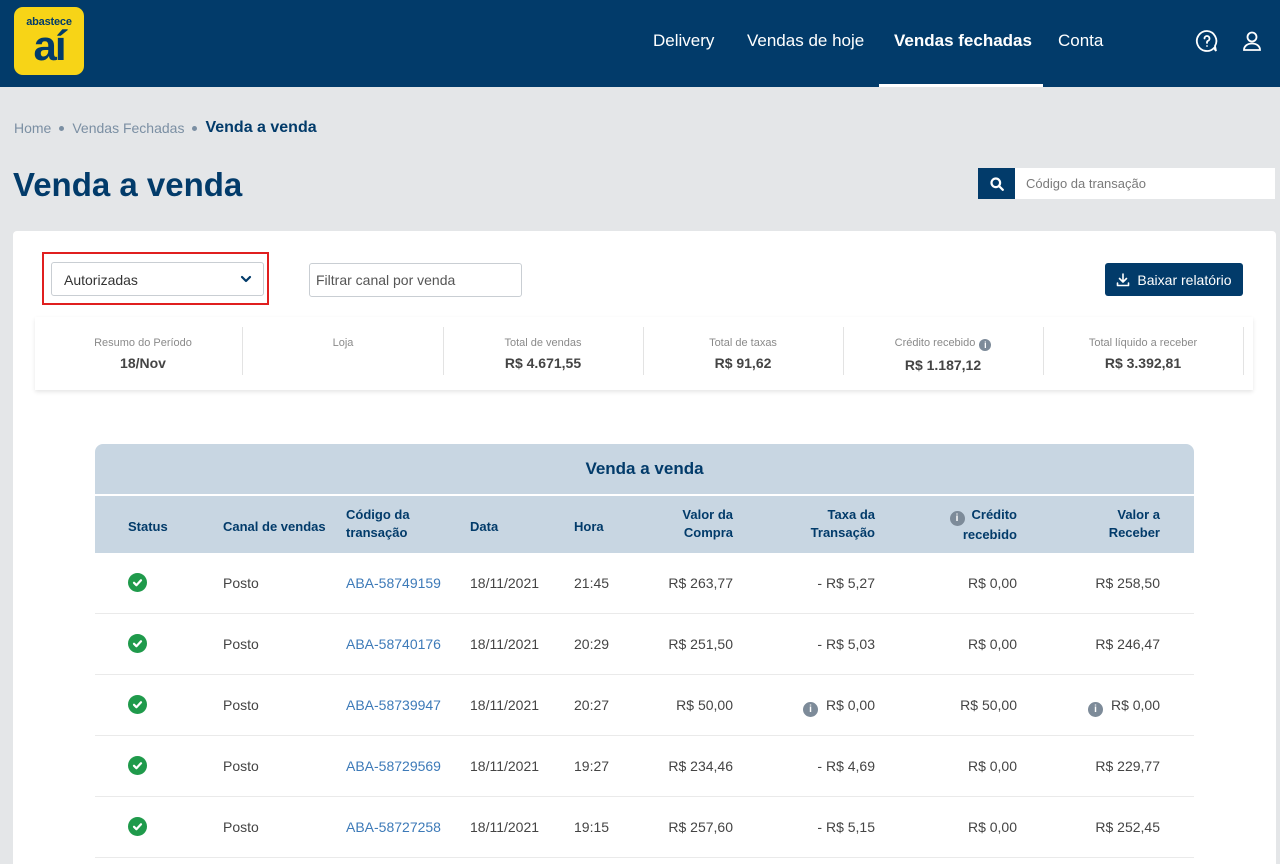 Image resolution: width=1280 pixels, height=864 pixels. What do you see at coordinates (148, 526) in the screenshot?
I see `header-status: Status` at bounding box center [148, 526].